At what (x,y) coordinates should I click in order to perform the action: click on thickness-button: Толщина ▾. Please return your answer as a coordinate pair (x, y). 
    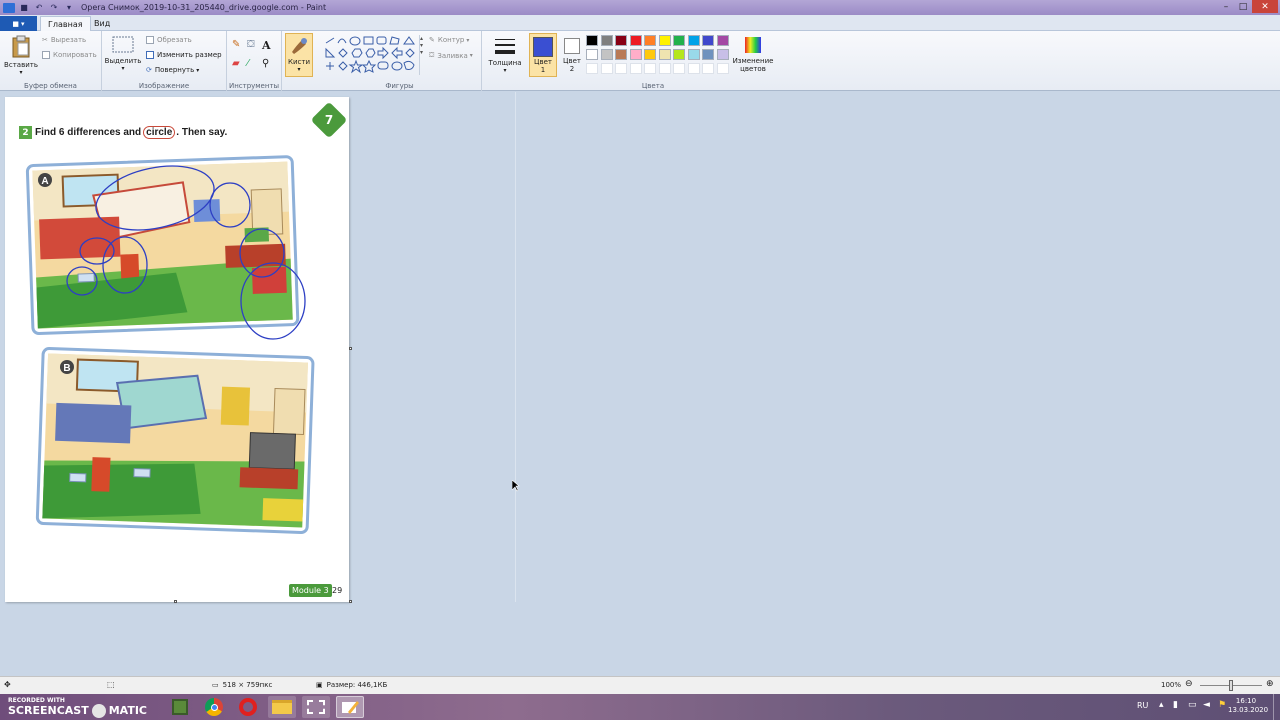
    Looking at the image, I should click on (505, 55).